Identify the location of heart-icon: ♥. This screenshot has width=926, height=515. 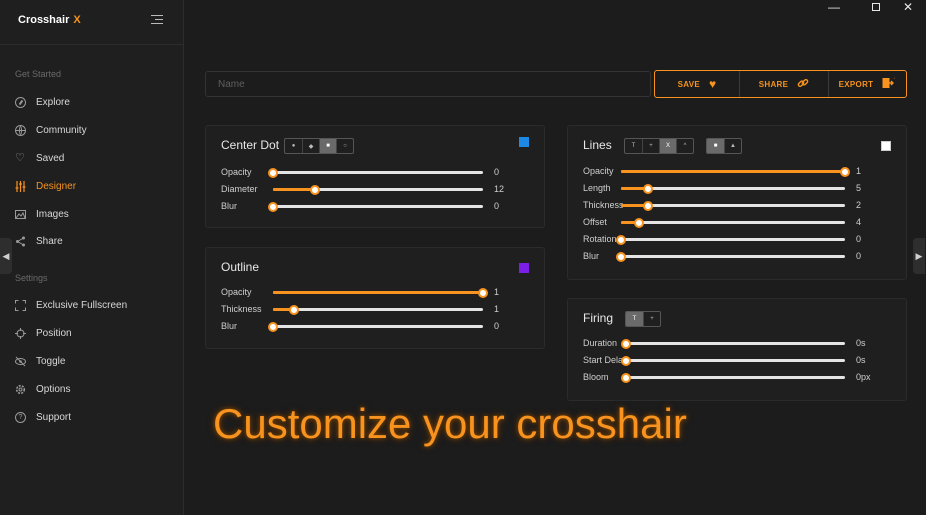
(712, 84).